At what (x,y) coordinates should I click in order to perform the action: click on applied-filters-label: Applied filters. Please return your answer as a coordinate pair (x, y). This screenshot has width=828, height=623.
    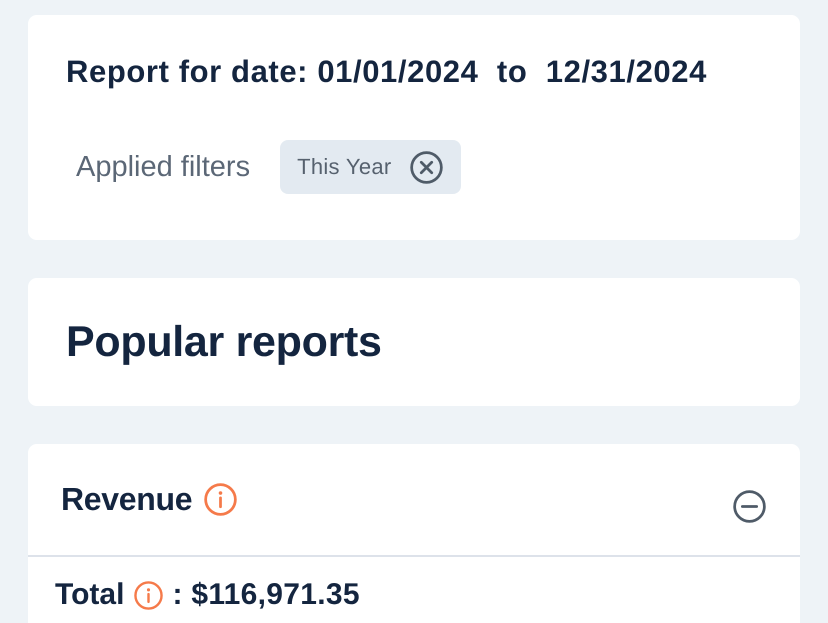
    Looking at the image, I should click on (163, 167).